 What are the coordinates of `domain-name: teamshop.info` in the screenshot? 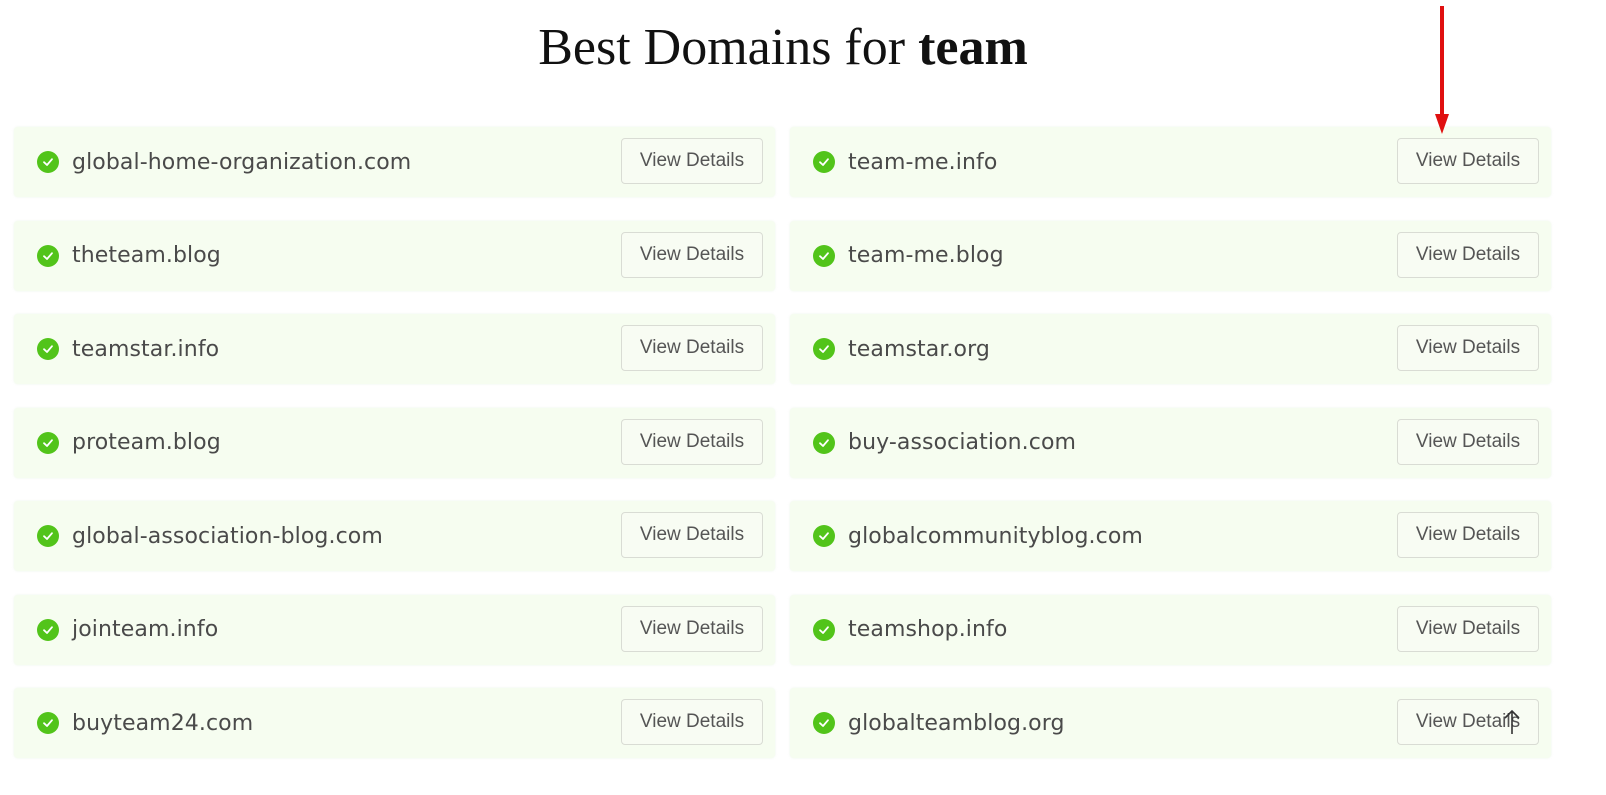 It's located at (927, 629).